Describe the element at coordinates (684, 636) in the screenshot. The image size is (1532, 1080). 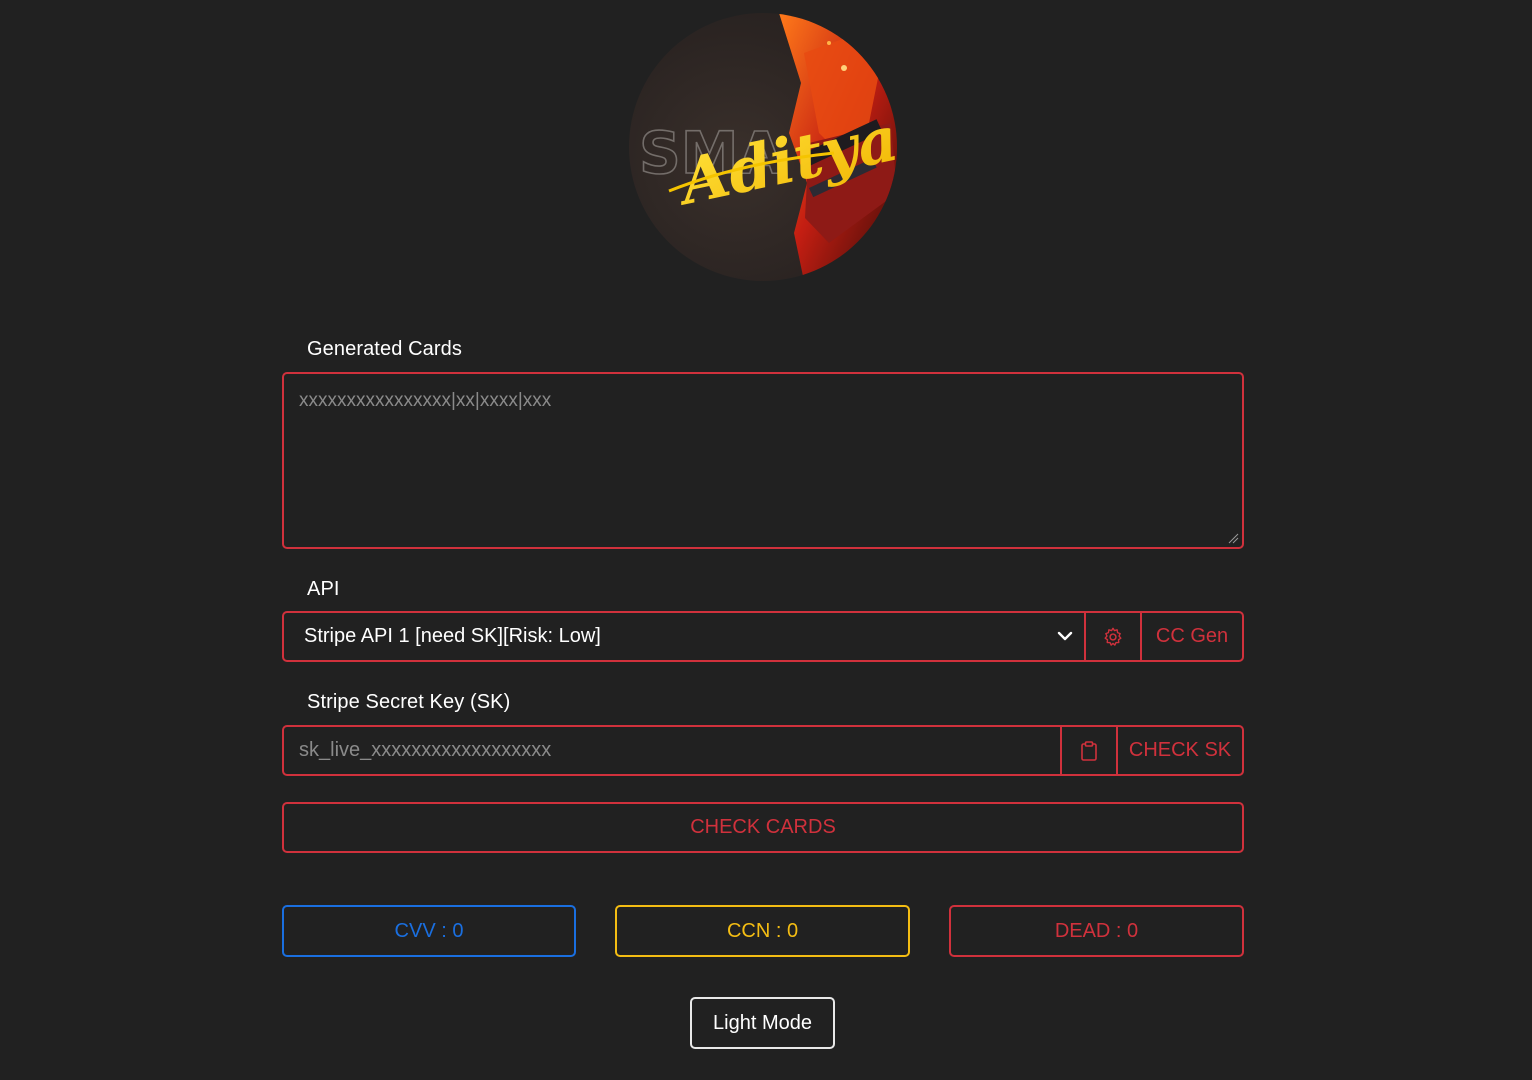
I see `api-select: Stripe API 1 [need SK][Risk: Low]` at that location.